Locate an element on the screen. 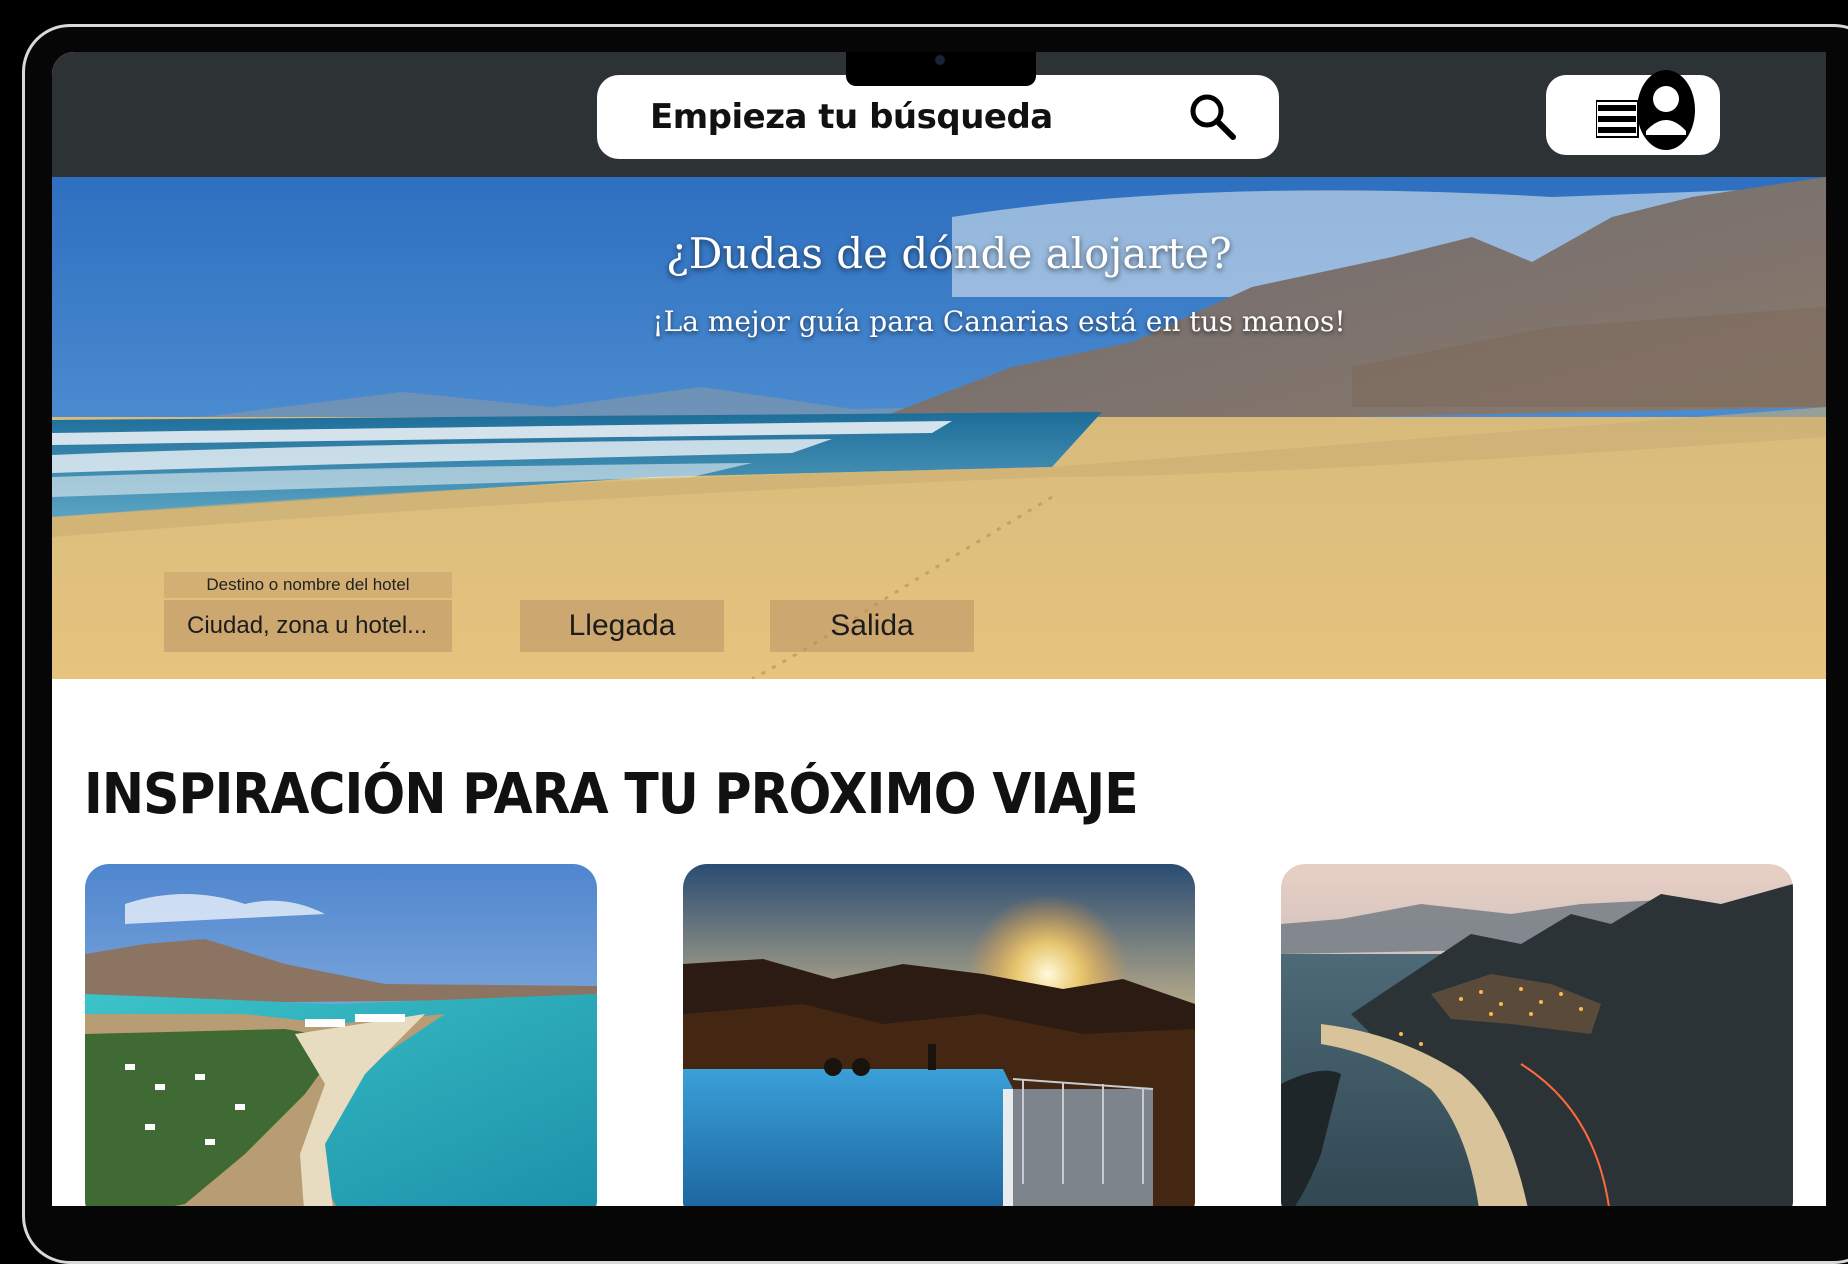 The image size is (1848, 1264). hamburger-menu-icon is located at coordinates (1618, 119).